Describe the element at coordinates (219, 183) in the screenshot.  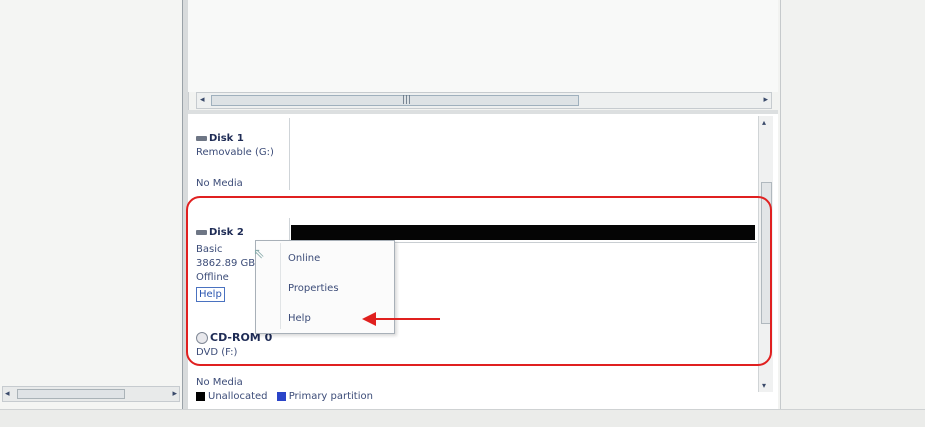
I see `disk1-media-status: No Media` at that location.